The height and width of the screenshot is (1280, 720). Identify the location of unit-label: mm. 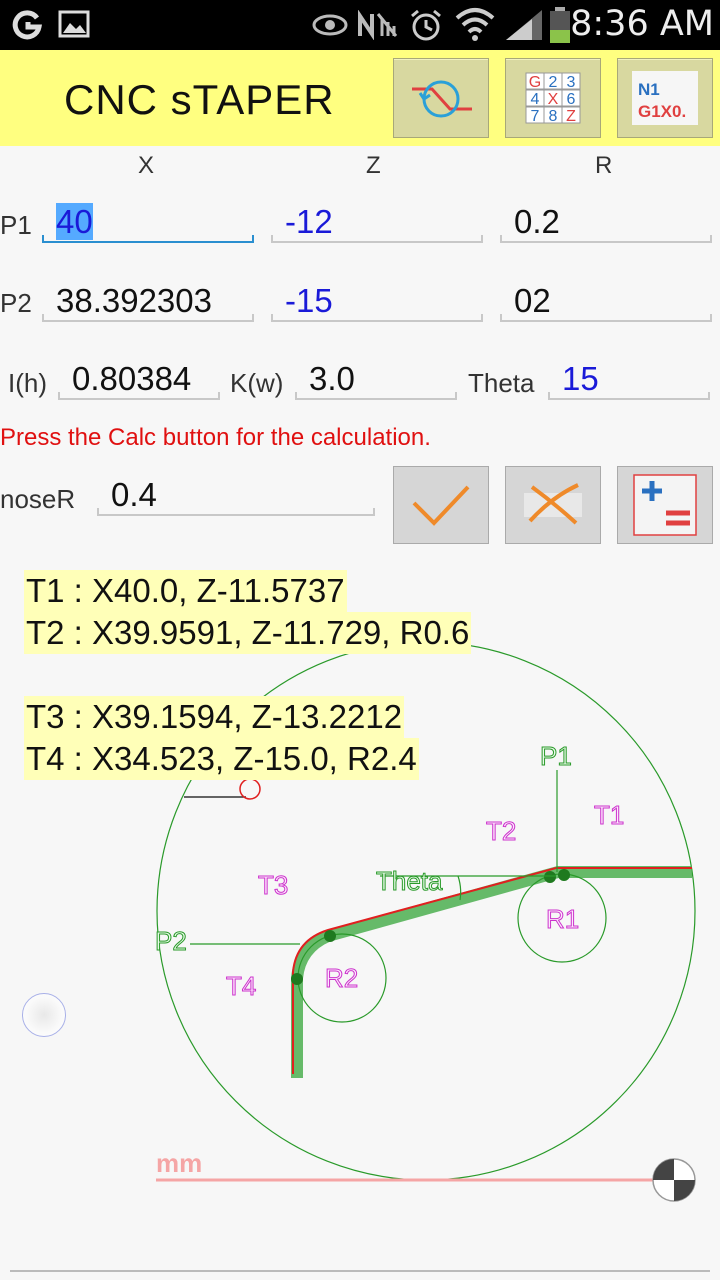
(179, 1163).